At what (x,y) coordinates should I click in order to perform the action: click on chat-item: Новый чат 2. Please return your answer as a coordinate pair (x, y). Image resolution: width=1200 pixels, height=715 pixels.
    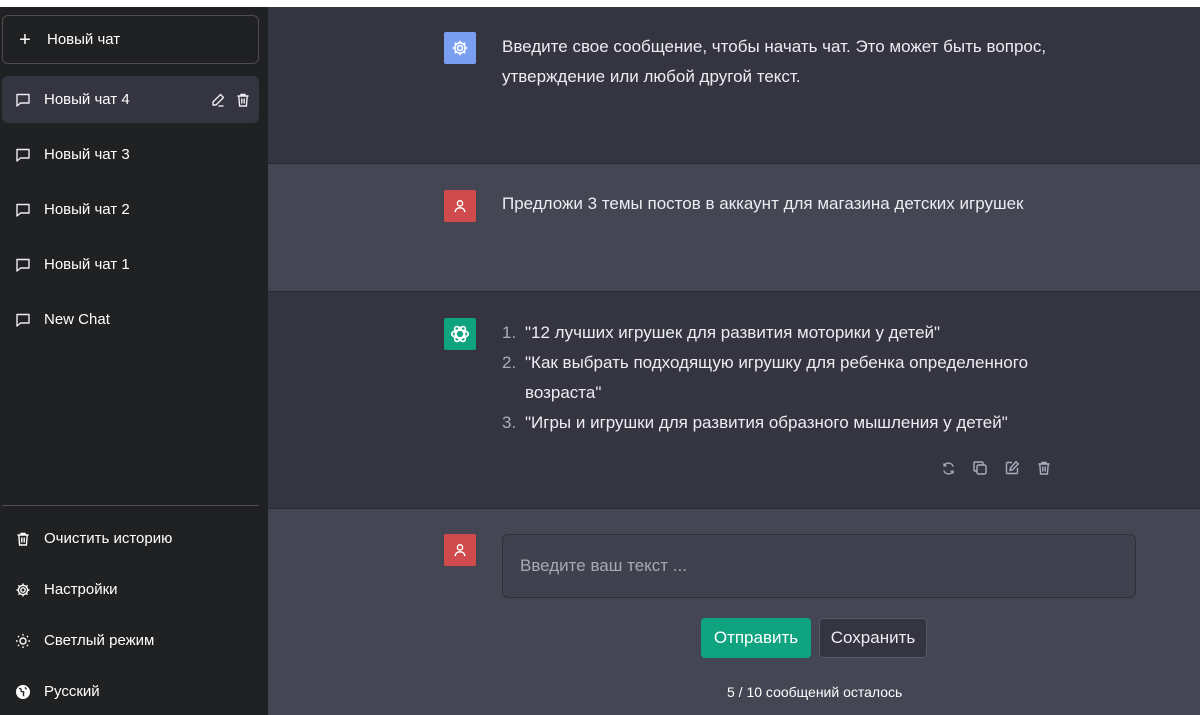
    Looking at the image, I should click on (130, 209).